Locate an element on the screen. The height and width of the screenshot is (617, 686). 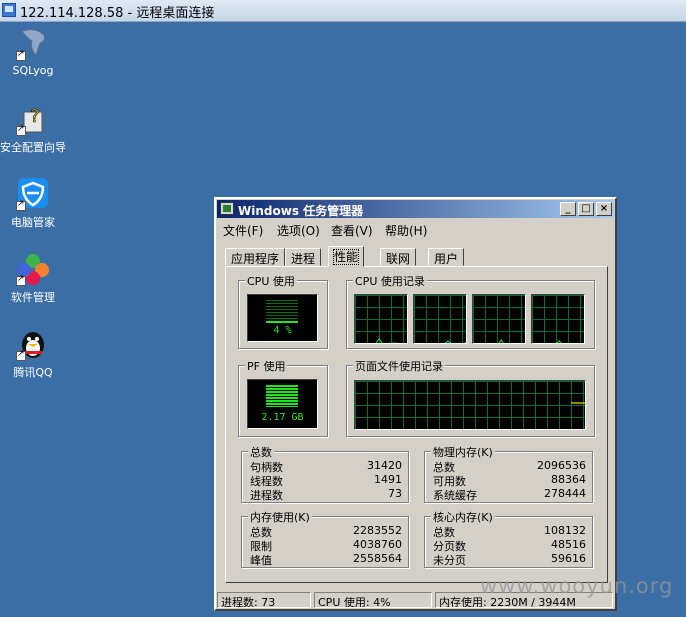
kernel-paged-value: 48516 is located at coordinates (568, 544).